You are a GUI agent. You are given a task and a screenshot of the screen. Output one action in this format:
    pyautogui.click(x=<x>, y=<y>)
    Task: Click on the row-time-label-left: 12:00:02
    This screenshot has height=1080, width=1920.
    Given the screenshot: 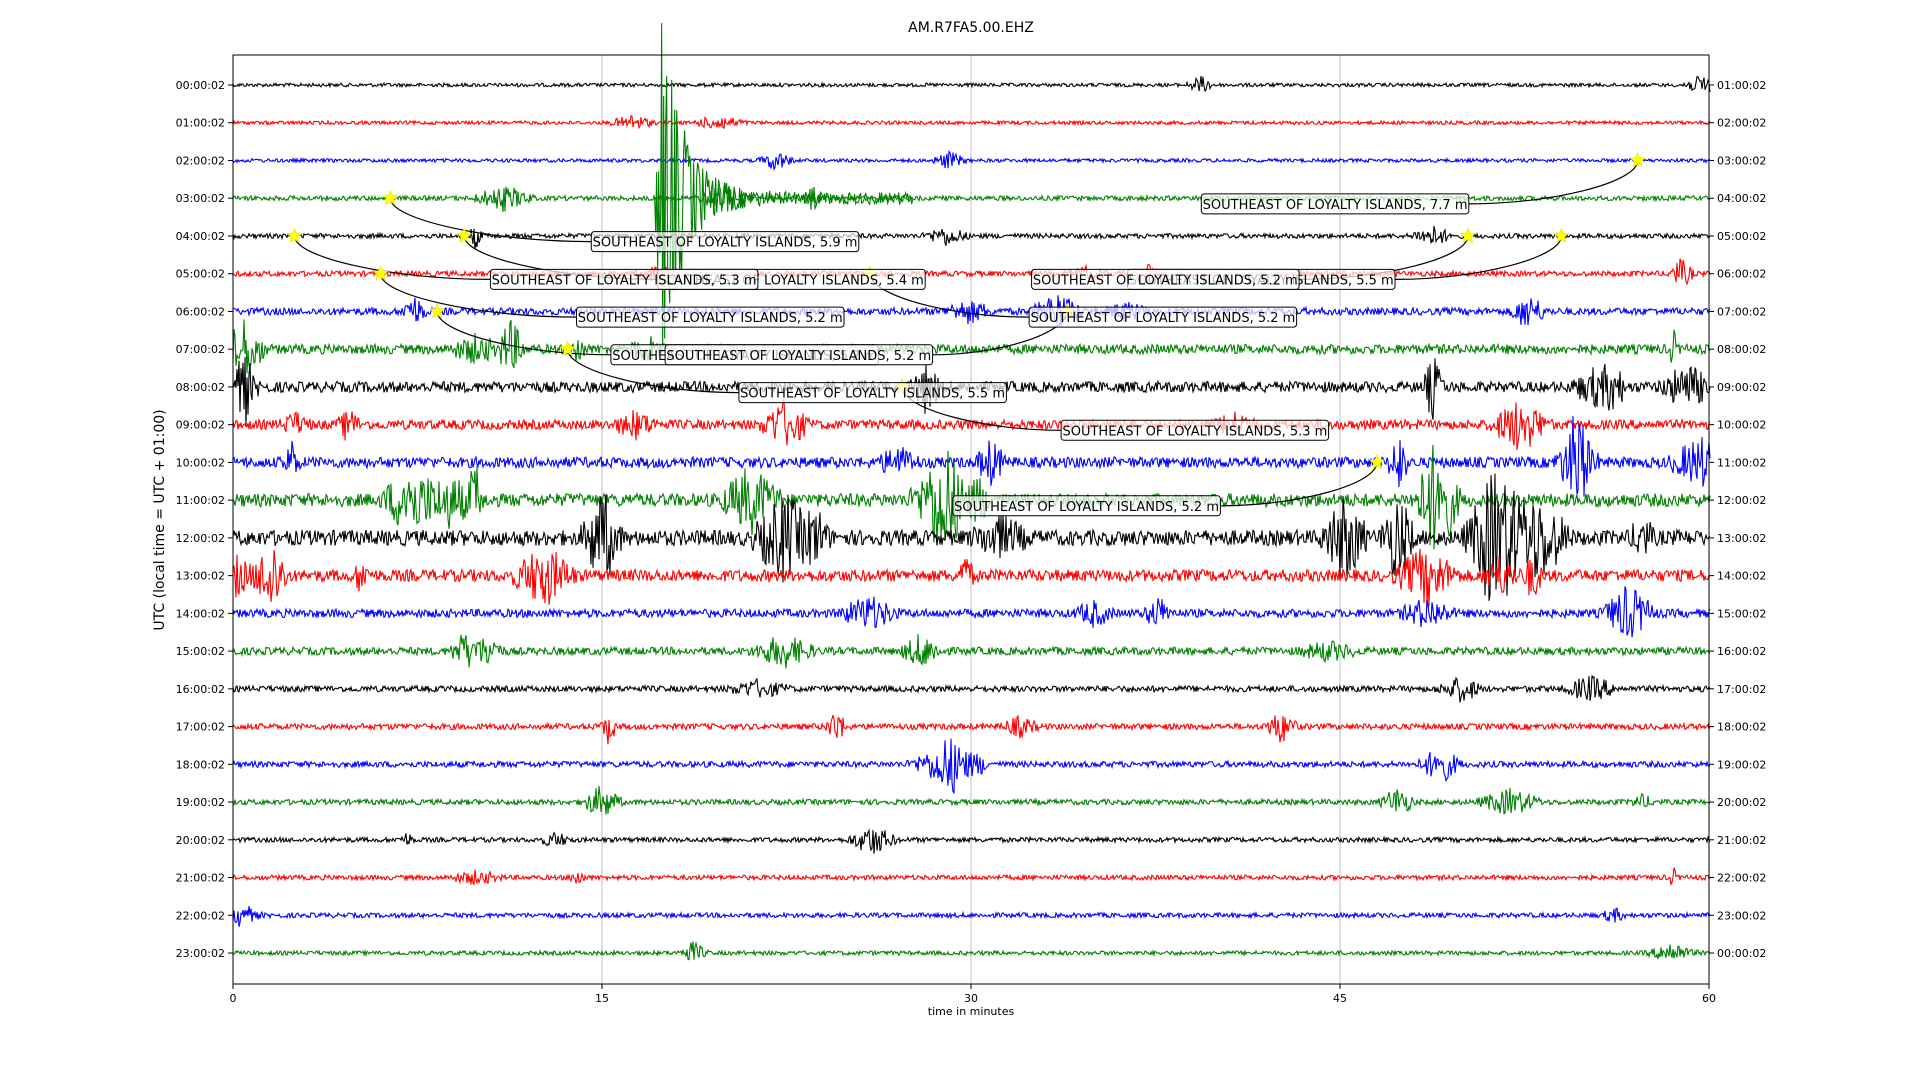 What is the action you would take?
    pyautogui.click(x=200, y=538)
    